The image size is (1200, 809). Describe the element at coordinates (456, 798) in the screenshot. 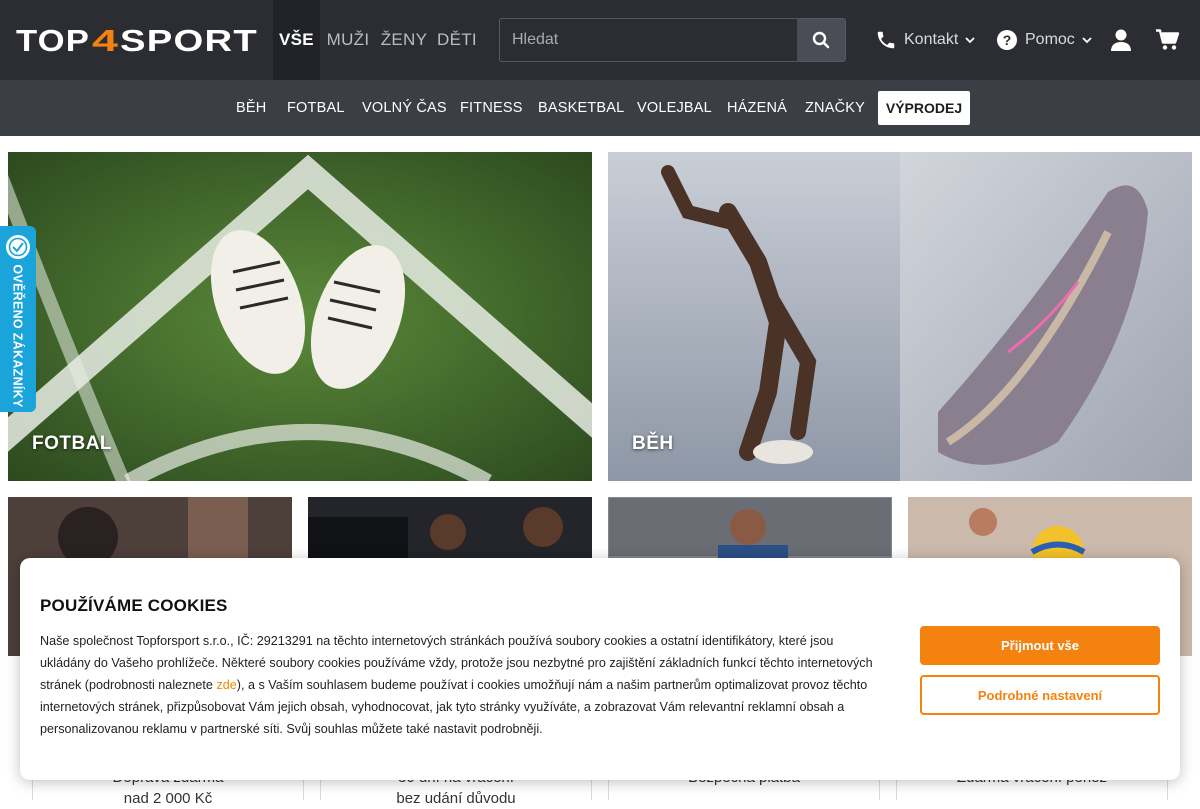

I see `benefit-line: bez udání důvodu` at that location.